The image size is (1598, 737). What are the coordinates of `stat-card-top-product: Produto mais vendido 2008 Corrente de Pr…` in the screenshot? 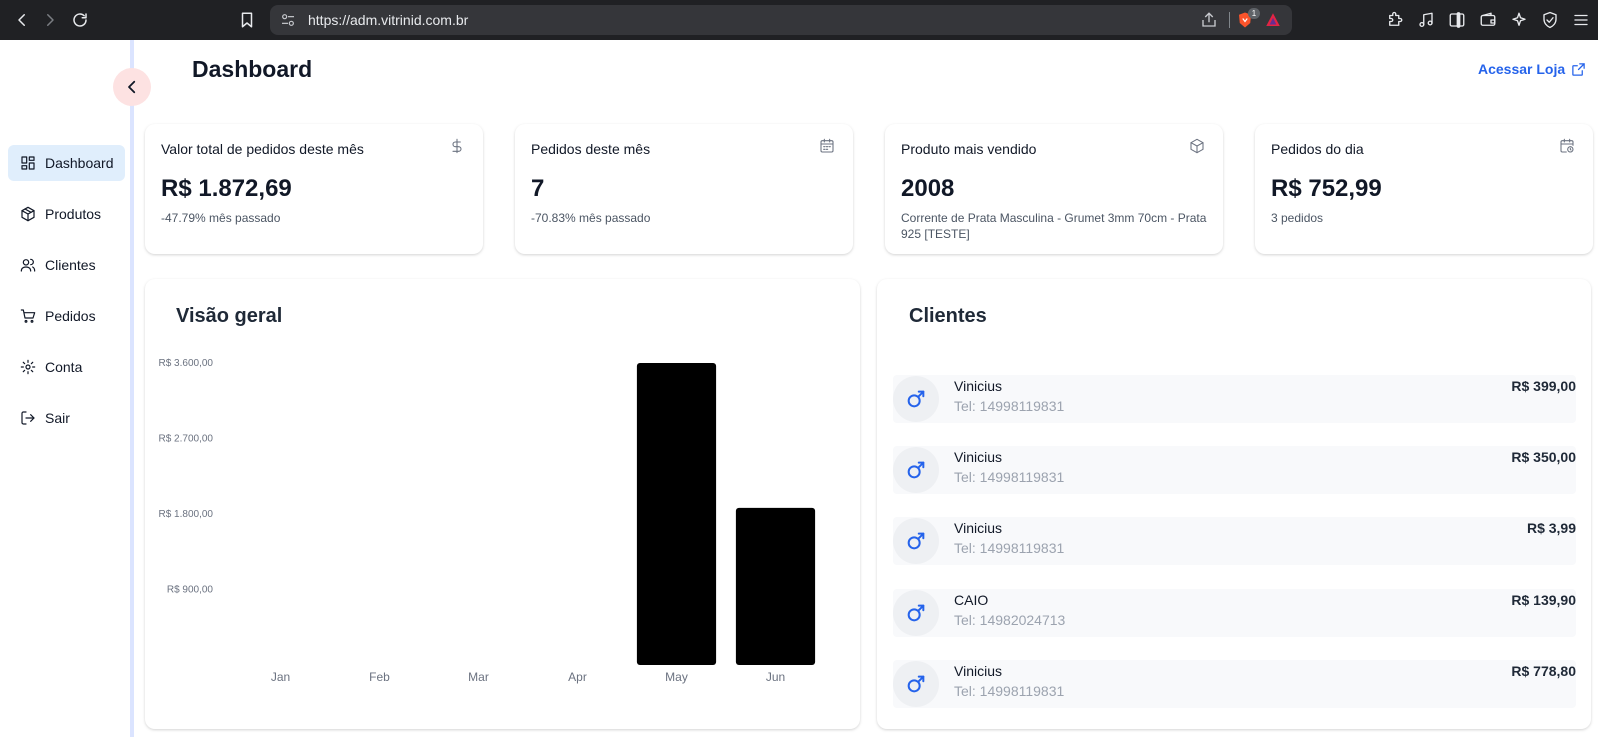 It's located at (1054, 189).